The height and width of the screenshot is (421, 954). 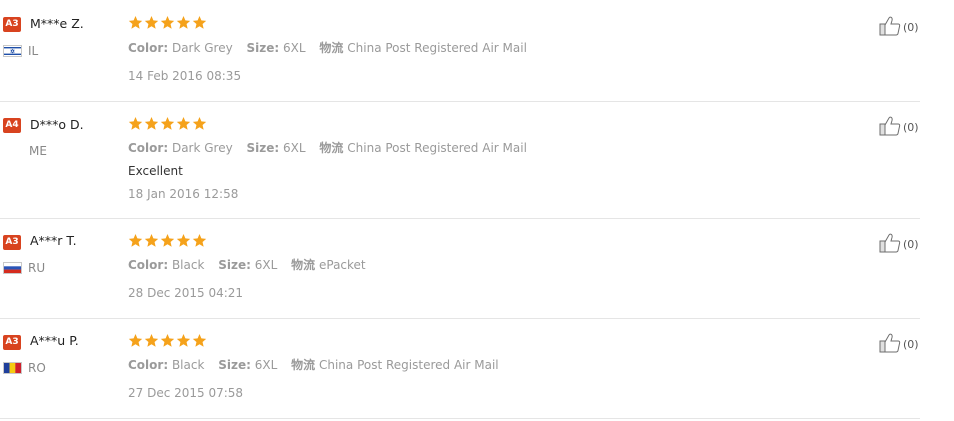 I want to click on review-date: 18 Jan 2016 12:58, so click(x=183, y=194).